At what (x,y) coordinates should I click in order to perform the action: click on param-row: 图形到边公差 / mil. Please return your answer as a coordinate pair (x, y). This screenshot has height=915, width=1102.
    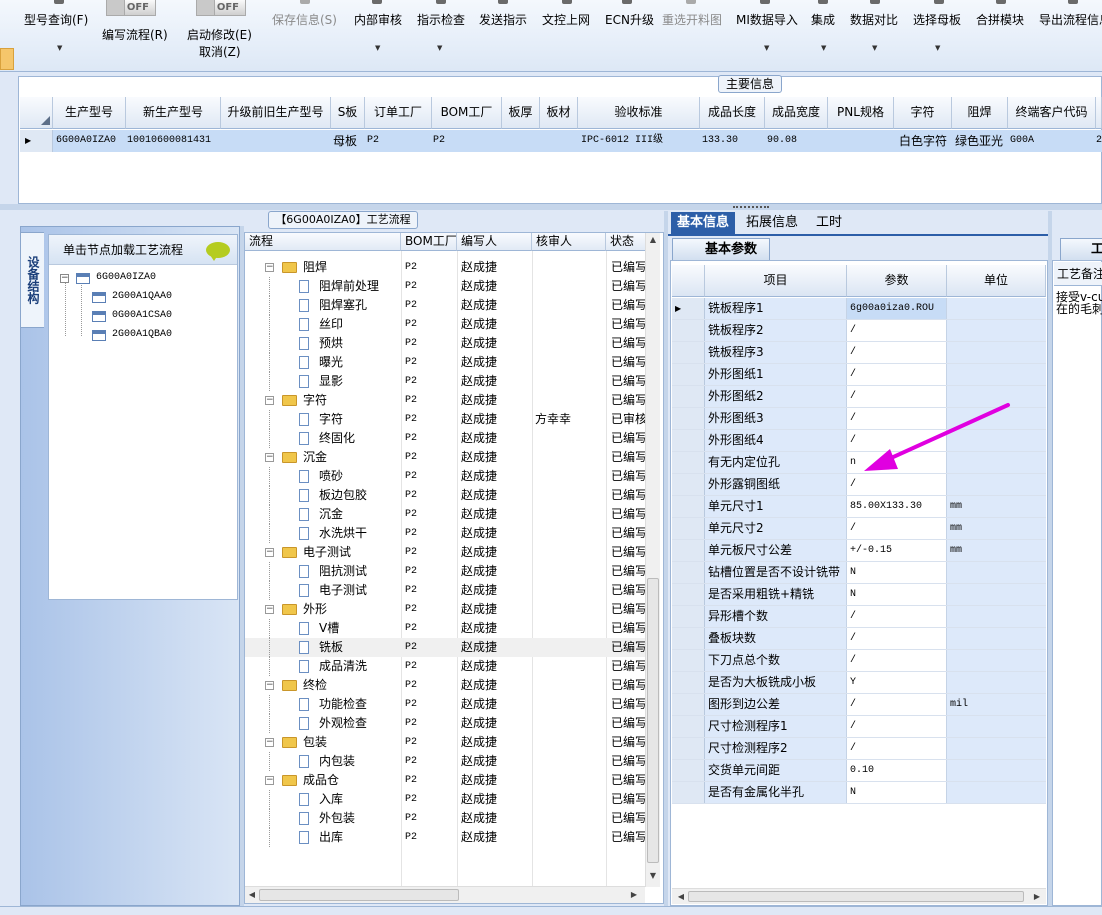
    Looking at the image, I should click on (859, 705).